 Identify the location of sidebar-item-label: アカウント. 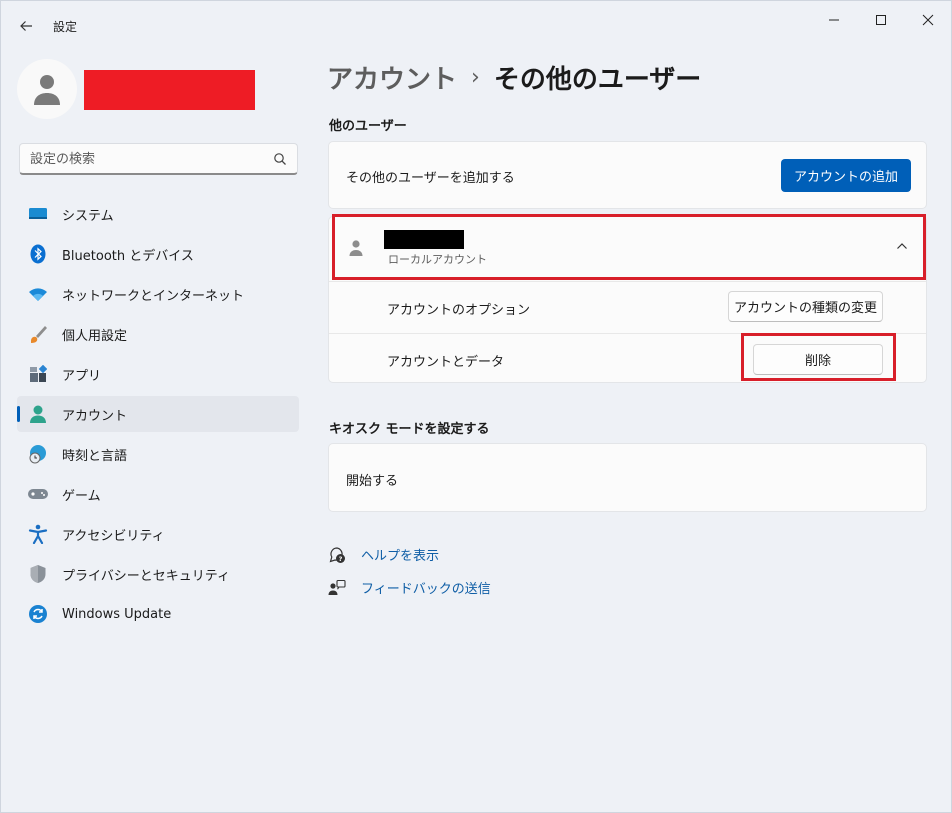
(95, 416).